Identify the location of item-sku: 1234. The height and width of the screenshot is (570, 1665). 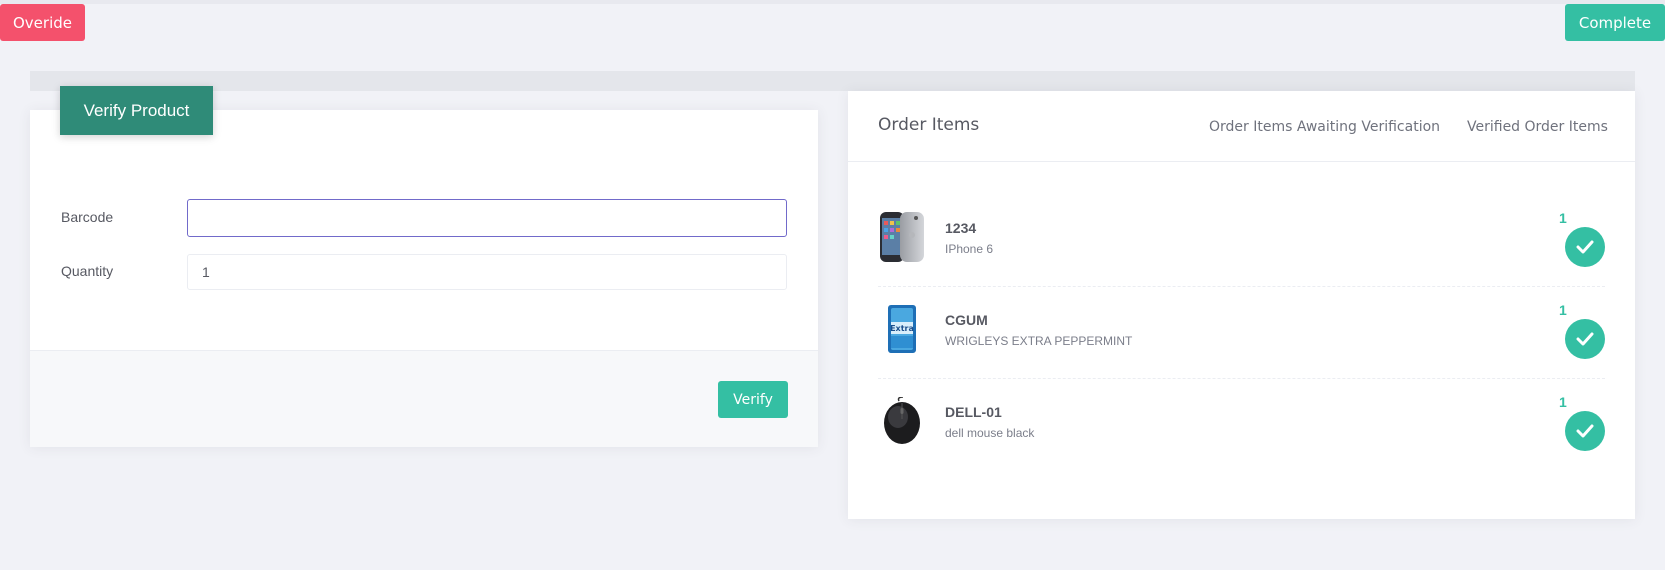
(961, 228).